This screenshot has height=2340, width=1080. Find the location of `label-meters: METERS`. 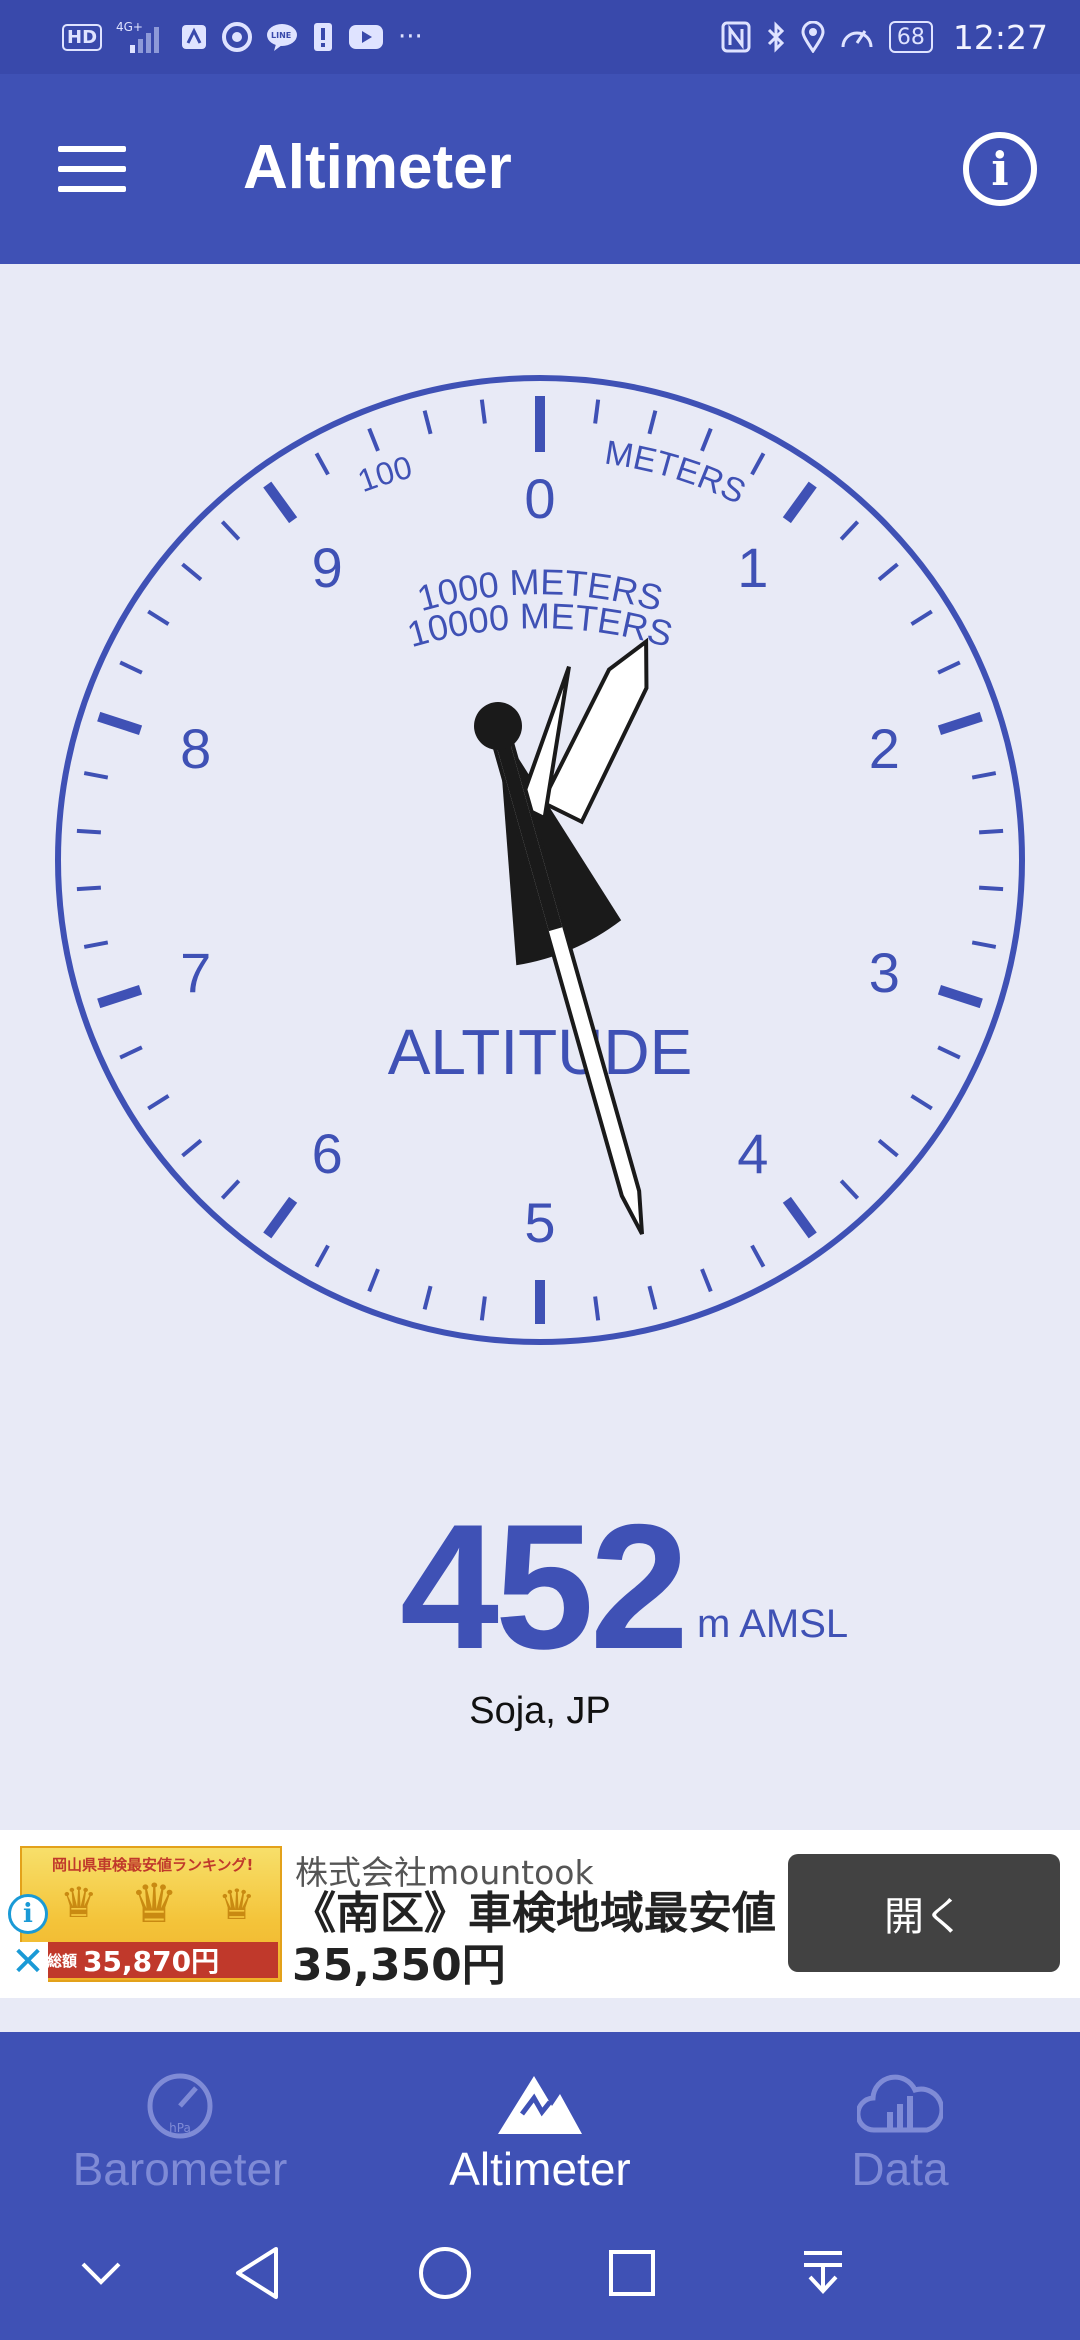

label-meters: METERS is located at coordinates (676, 473).